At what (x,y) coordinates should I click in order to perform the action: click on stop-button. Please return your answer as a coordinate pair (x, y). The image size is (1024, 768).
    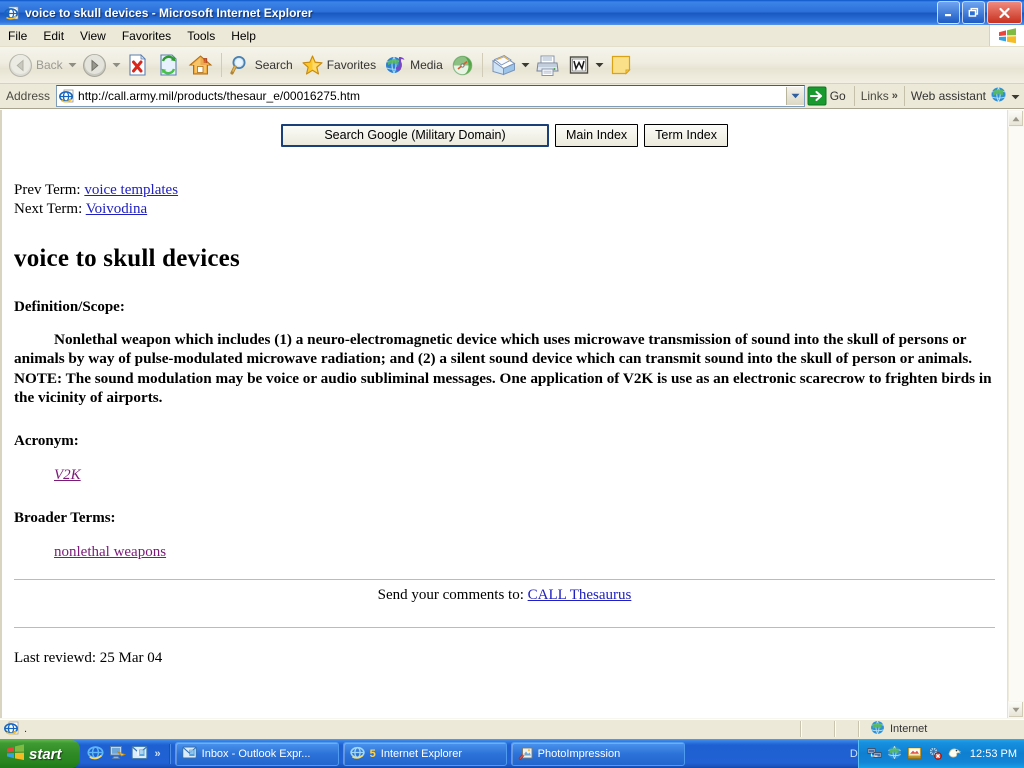
    Looking at the image, I should click on (137, 65).